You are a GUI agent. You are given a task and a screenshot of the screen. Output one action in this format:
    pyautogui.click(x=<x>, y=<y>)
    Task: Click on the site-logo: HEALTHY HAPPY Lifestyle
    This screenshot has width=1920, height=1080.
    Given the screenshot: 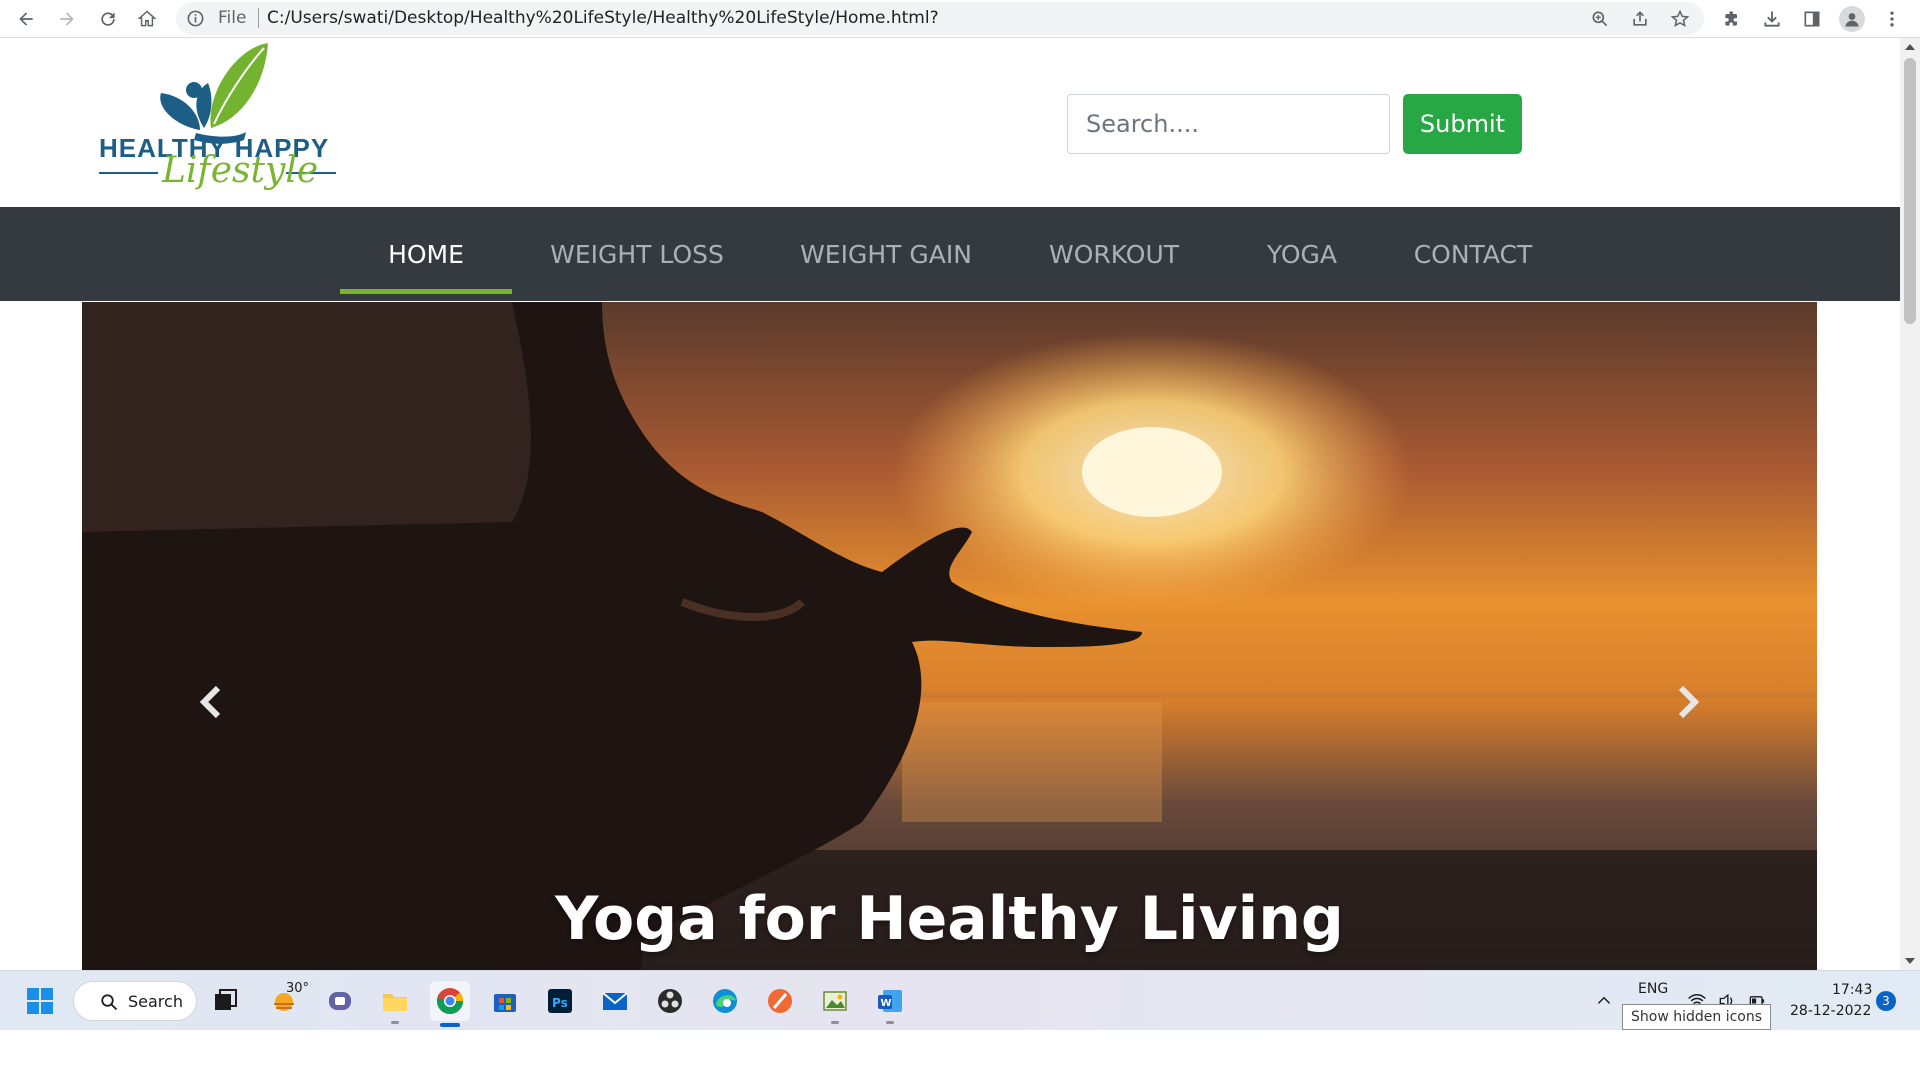 What is the action you would take?
    pyautogui.click(x=226, y=122)
    